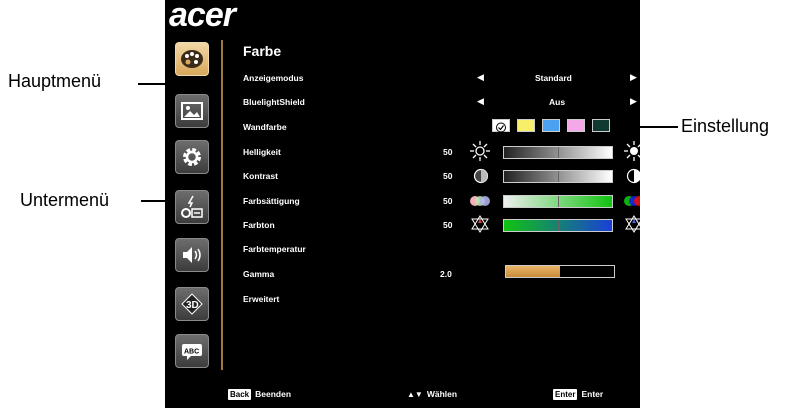  I want to click on svg-text: ABC, so click(191, 352).